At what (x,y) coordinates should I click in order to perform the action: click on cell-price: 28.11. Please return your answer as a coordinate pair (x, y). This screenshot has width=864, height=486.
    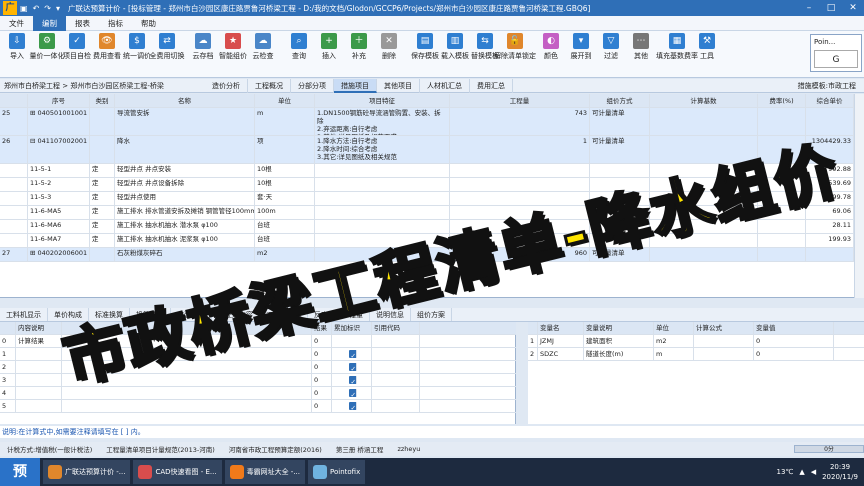
    Looking at the image, I should click on (830, 226).